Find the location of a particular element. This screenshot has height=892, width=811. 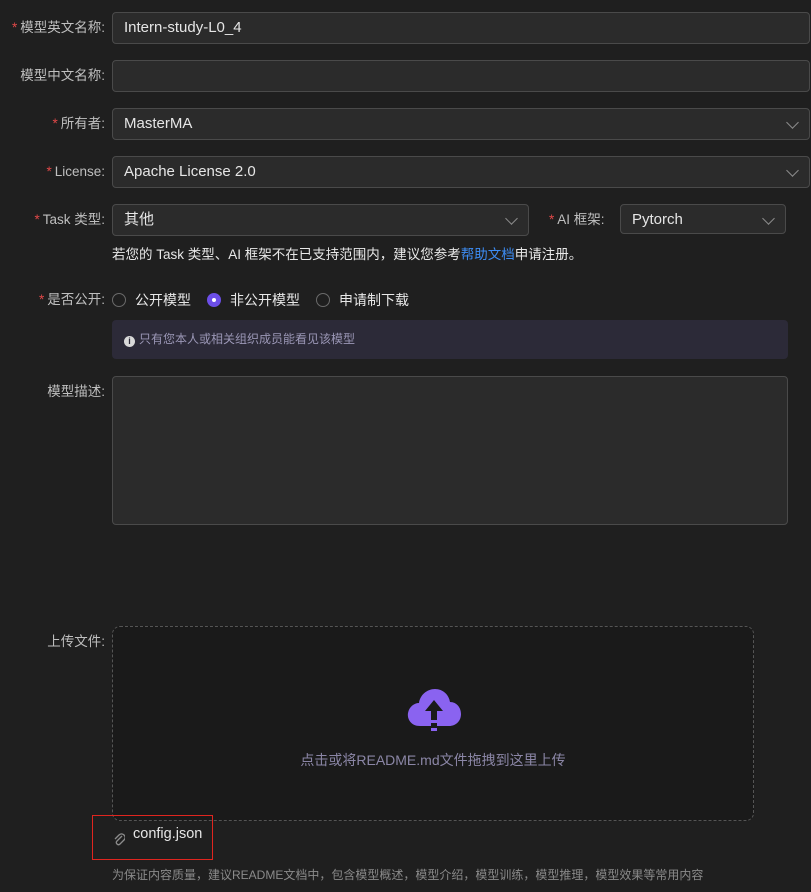

visibility-radio-group: 公开模型 非公开模型 申请制下载 is located at coordinates (268, 300).